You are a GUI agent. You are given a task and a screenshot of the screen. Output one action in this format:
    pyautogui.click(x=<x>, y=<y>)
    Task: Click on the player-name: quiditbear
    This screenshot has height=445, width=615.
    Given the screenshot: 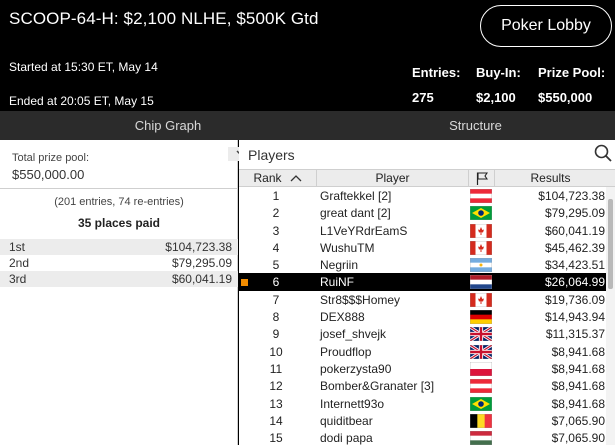 What is the action you would take?
    pyautogui.click(x=346, y=420)
    